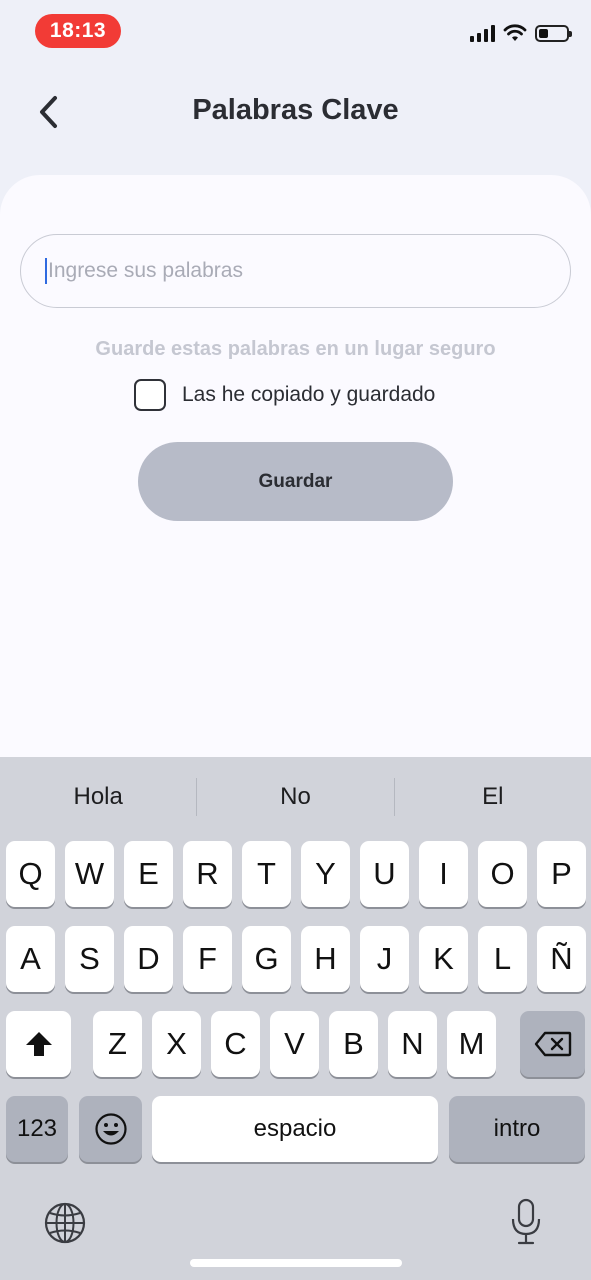  Describe the element at coordinates (145, 270) in the screenshot. I see `keywords-input-placeholder: Ingrese sus palabras` at that location.